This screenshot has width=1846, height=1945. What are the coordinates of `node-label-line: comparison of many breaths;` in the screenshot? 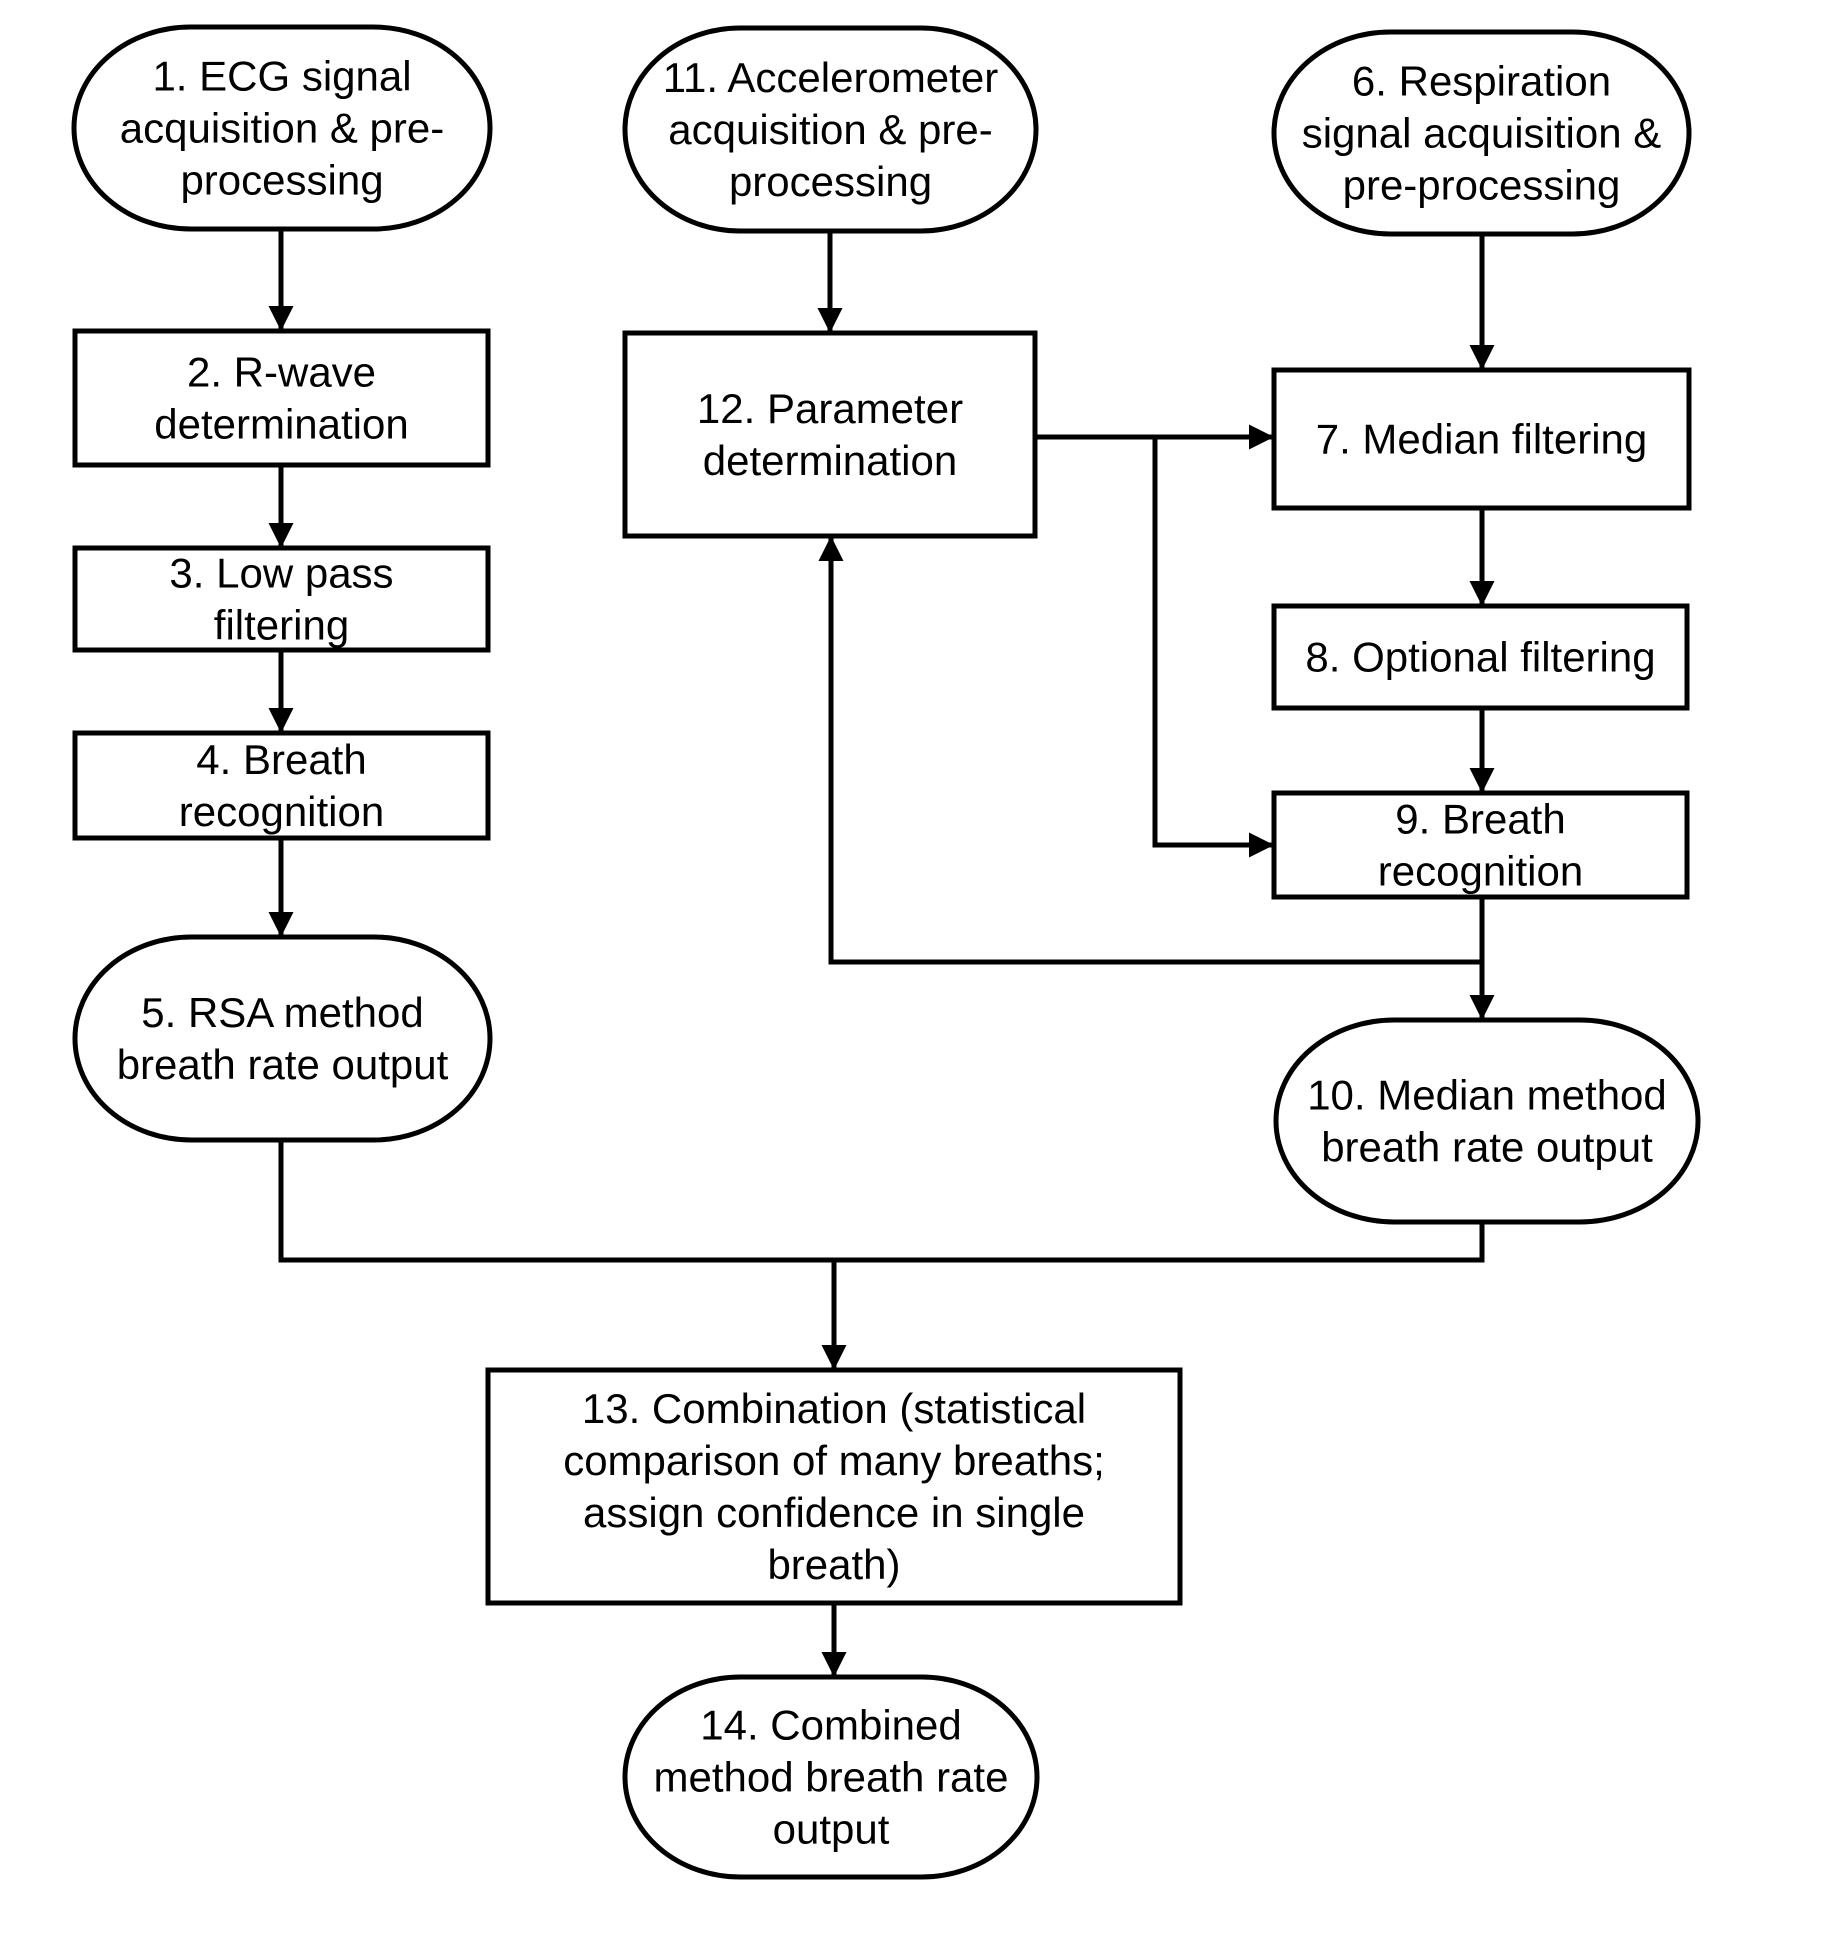 It's located at (834, 1460).